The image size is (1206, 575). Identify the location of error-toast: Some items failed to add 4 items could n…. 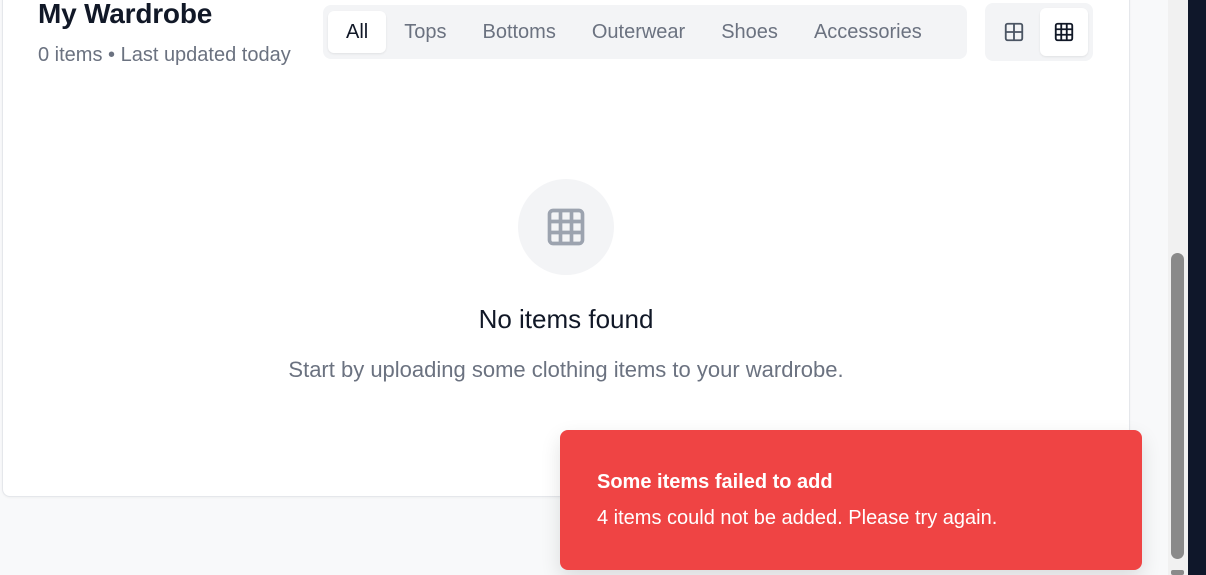
(851, 500).